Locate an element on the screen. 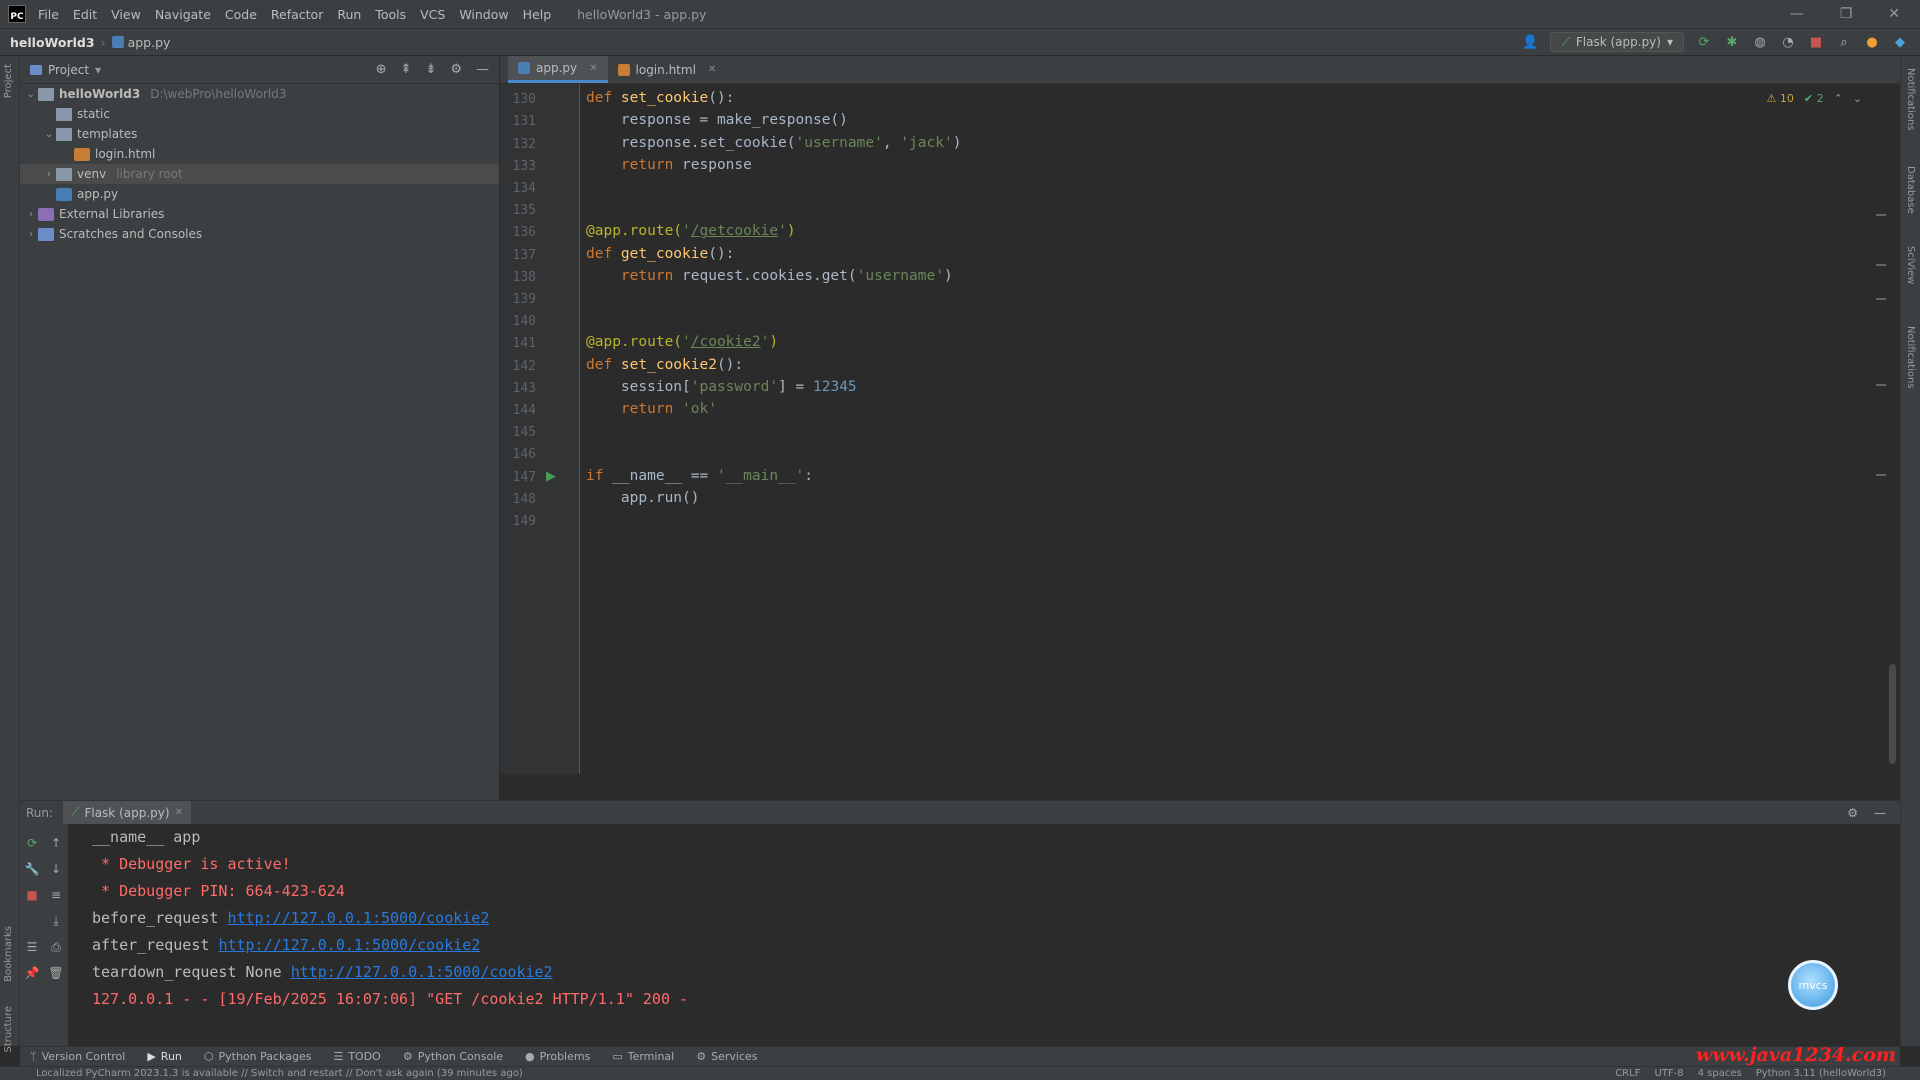 This screenshot has width=1920, height=1080. inspection-widget: ⚠ 10 ✔ 2 ⌃ ⌄ is located at coordinates (1814, 98).